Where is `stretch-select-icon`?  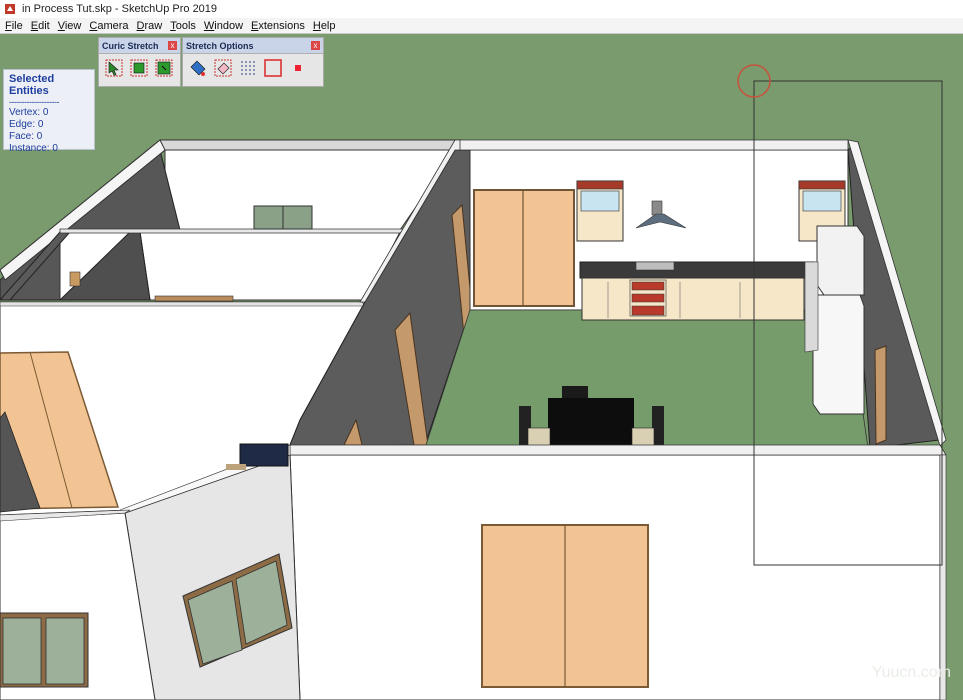 stretch-select-icon is located at coordinates (113, 67).